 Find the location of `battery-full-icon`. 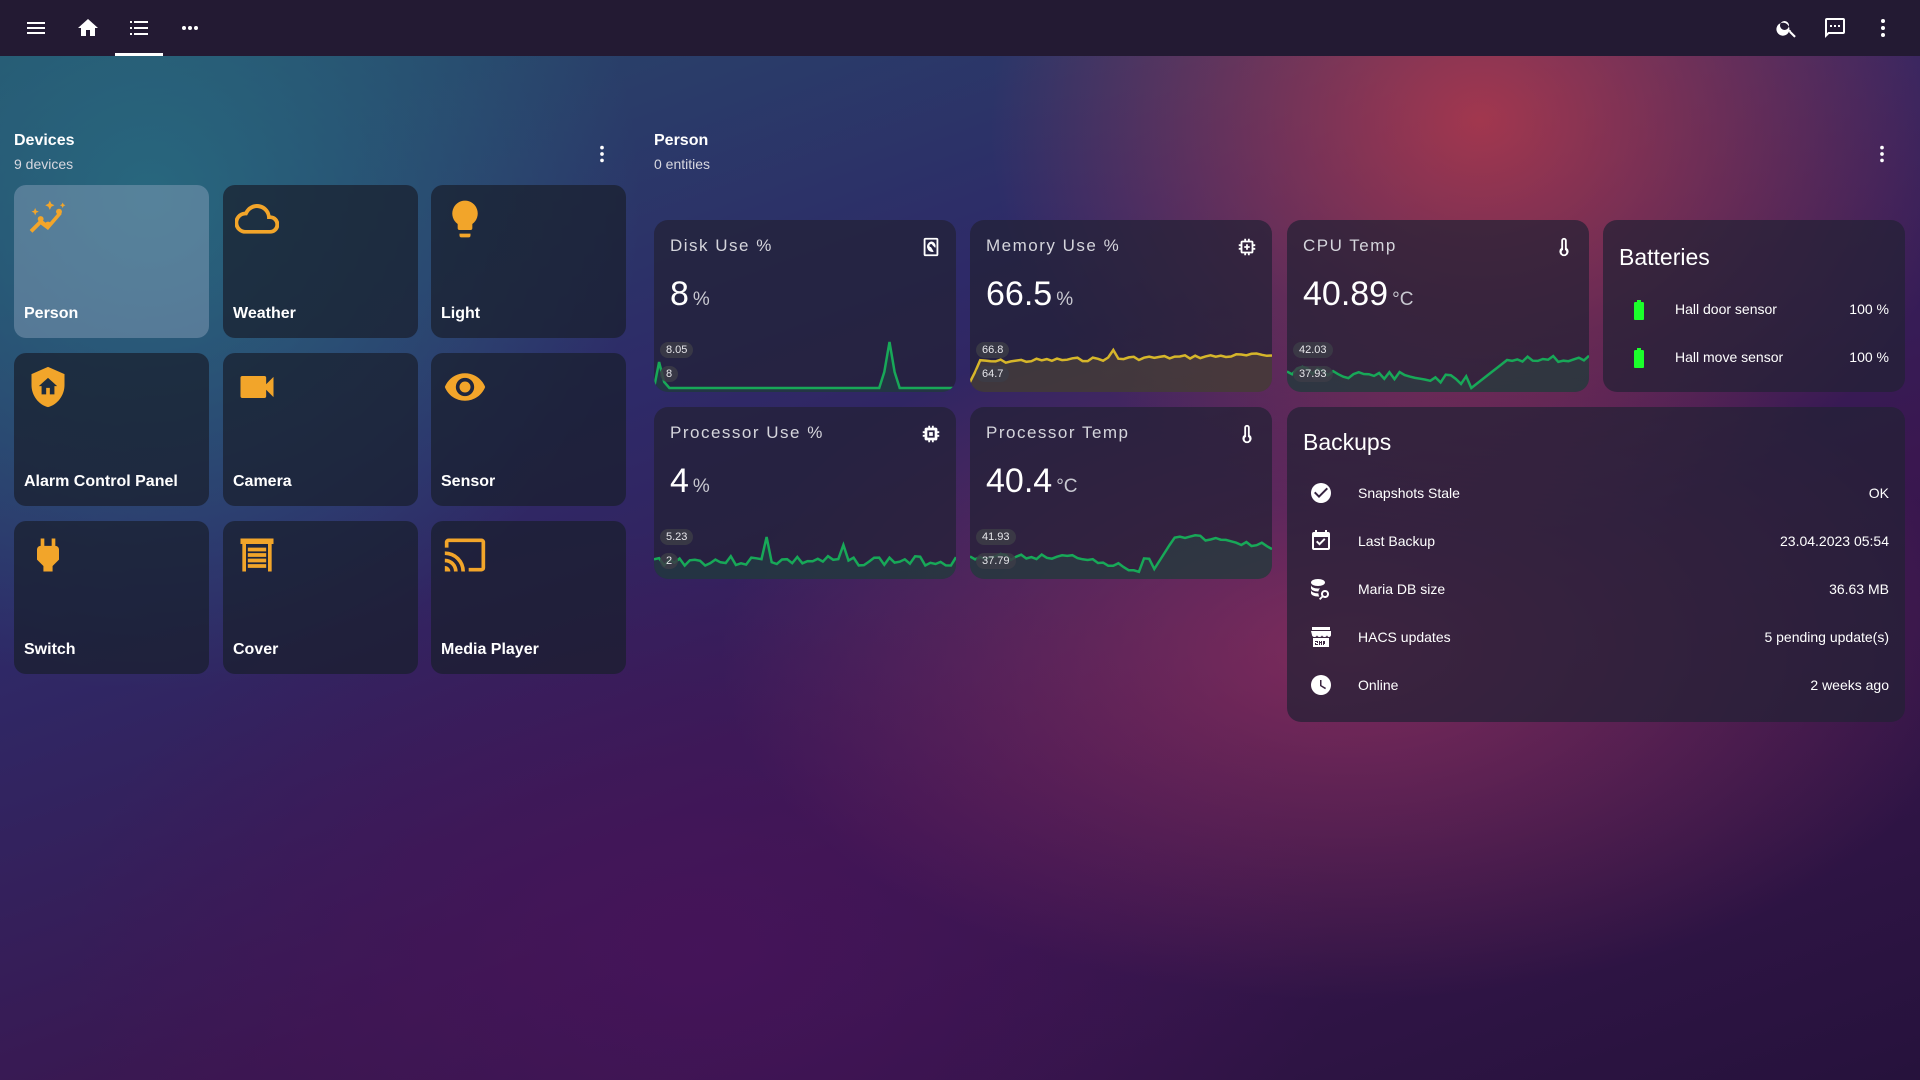

battery-full-icon is located at coordinates (1639, 358).